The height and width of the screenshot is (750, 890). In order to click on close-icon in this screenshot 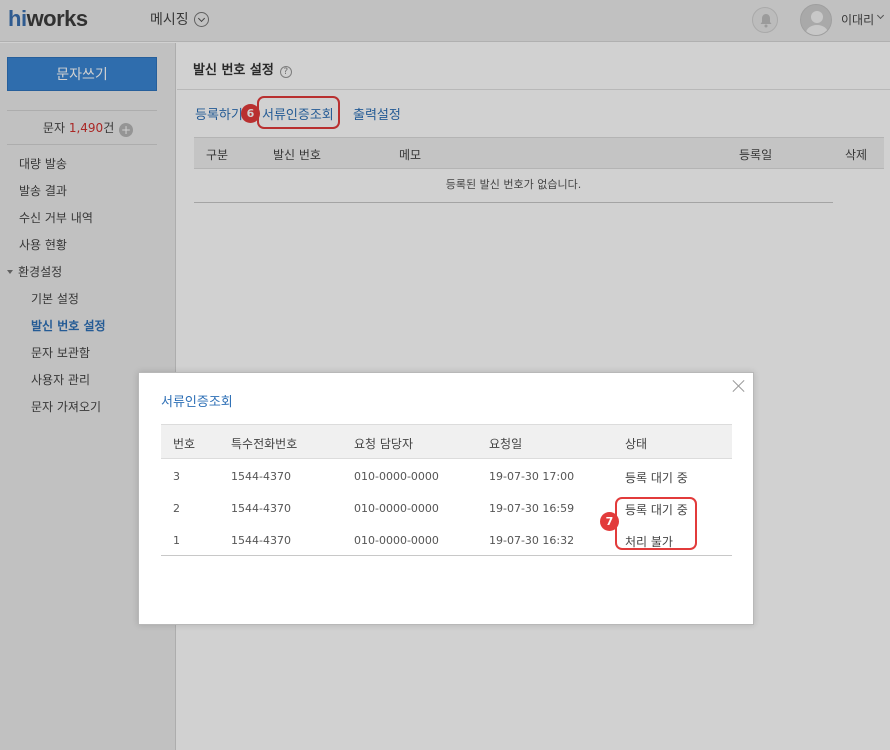, I will do `click(739, 386)`.